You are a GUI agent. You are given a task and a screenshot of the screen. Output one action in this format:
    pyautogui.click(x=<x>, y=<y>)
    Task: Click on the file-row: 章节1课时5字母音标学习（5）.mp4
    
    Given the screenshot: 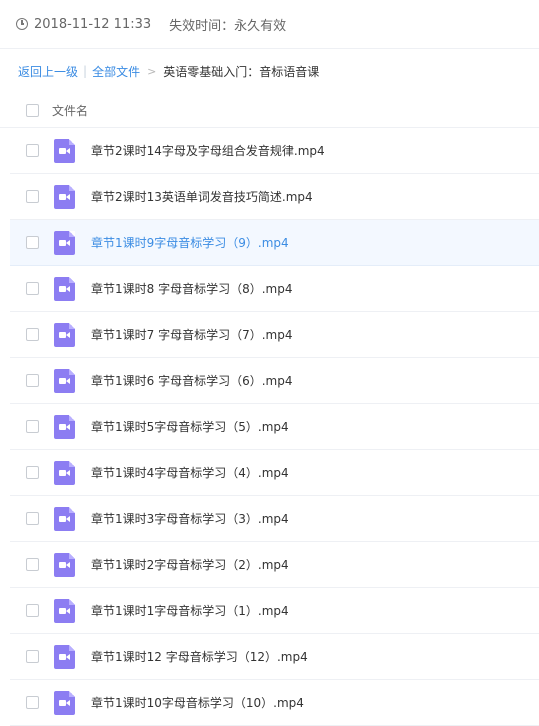 What is the action you would take?
    pyautogui.click(x=274, y=427)
    